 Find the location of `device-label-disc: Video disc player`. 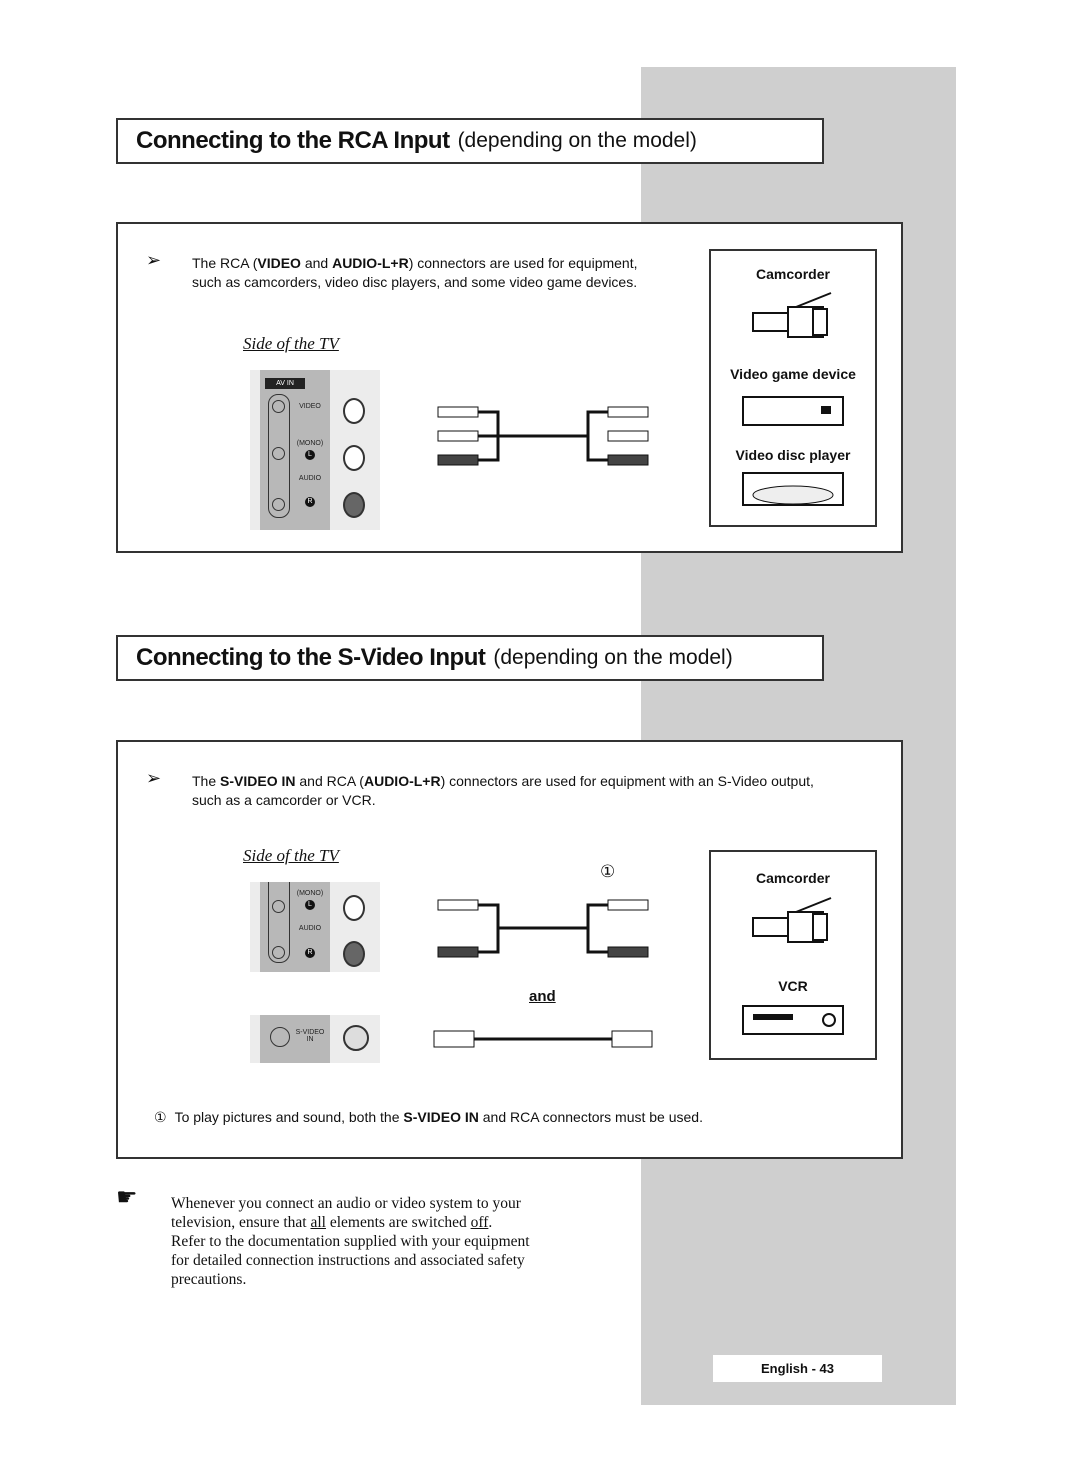

device-label-disc: Video disc player is located at coordinates (793, 455).